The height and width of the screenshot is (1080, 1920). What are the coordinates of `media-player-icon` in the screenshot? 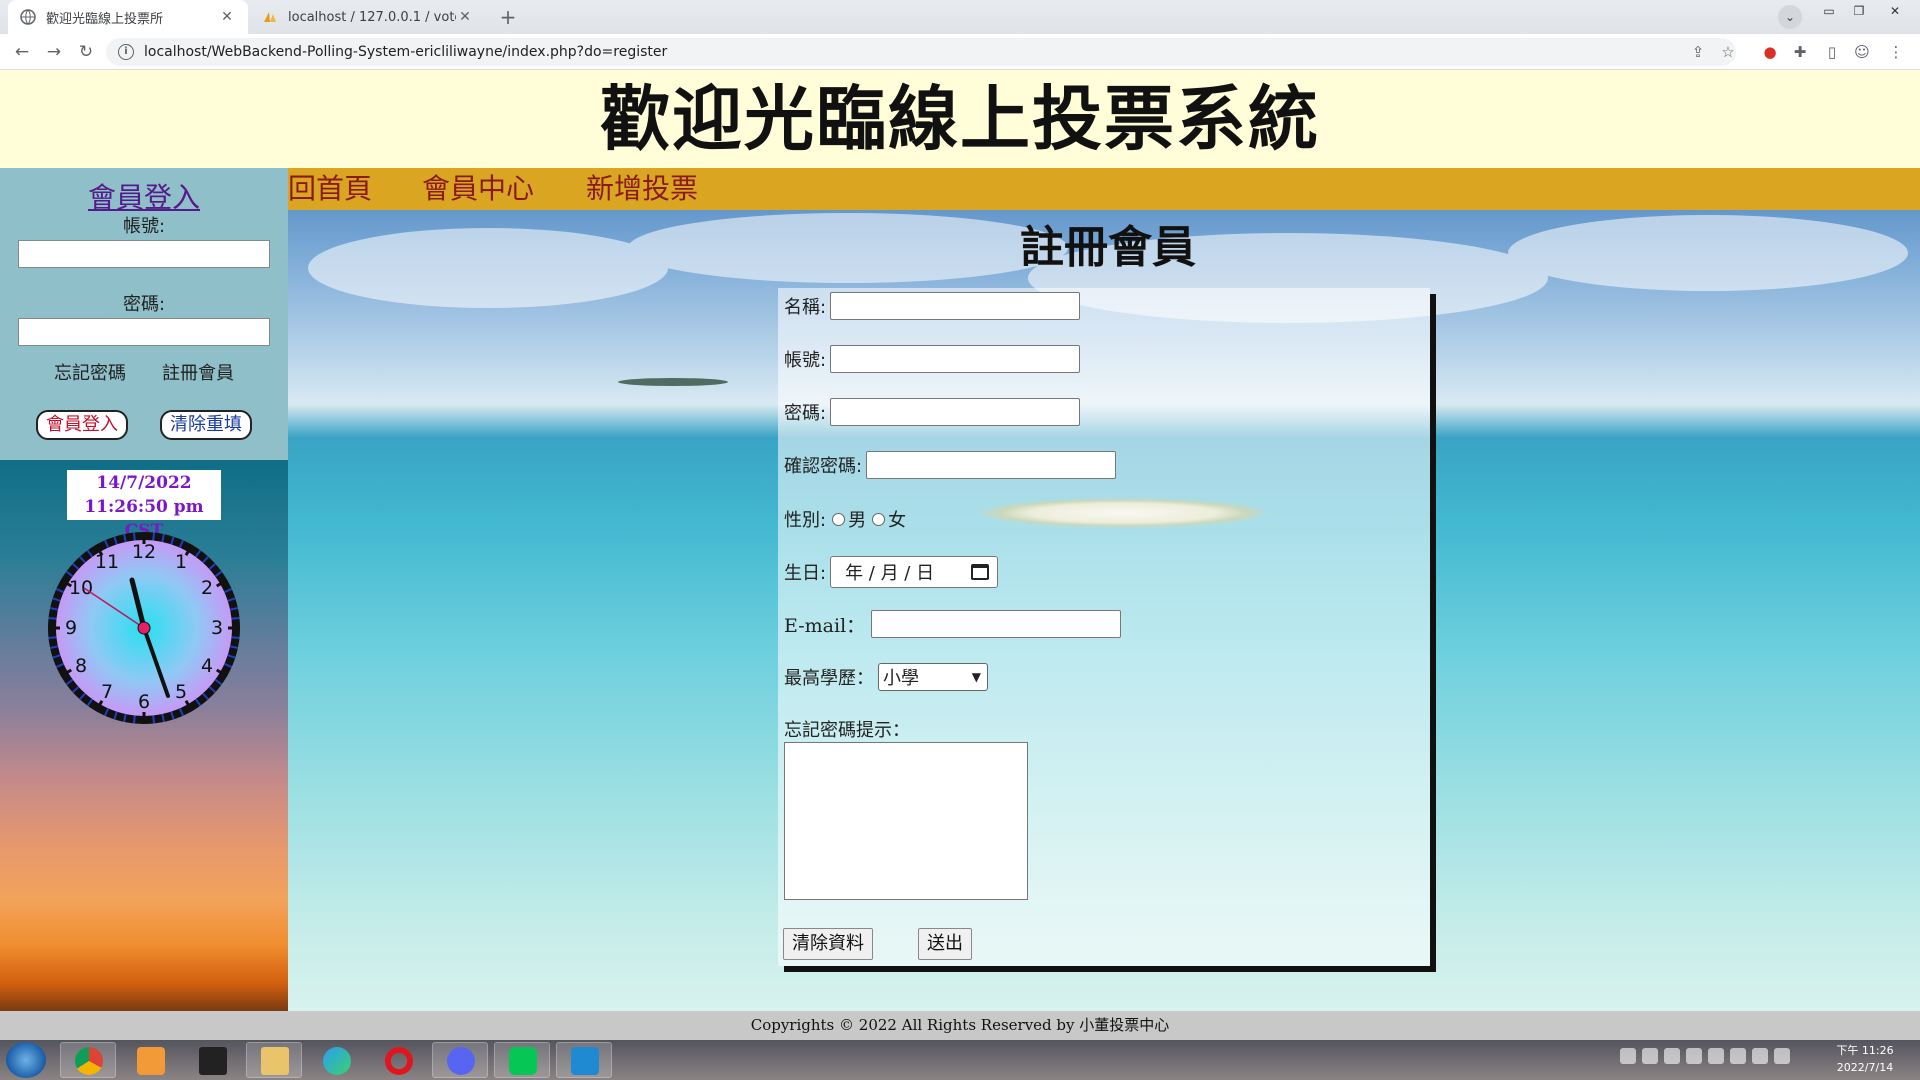 It's located at (151, 1061).